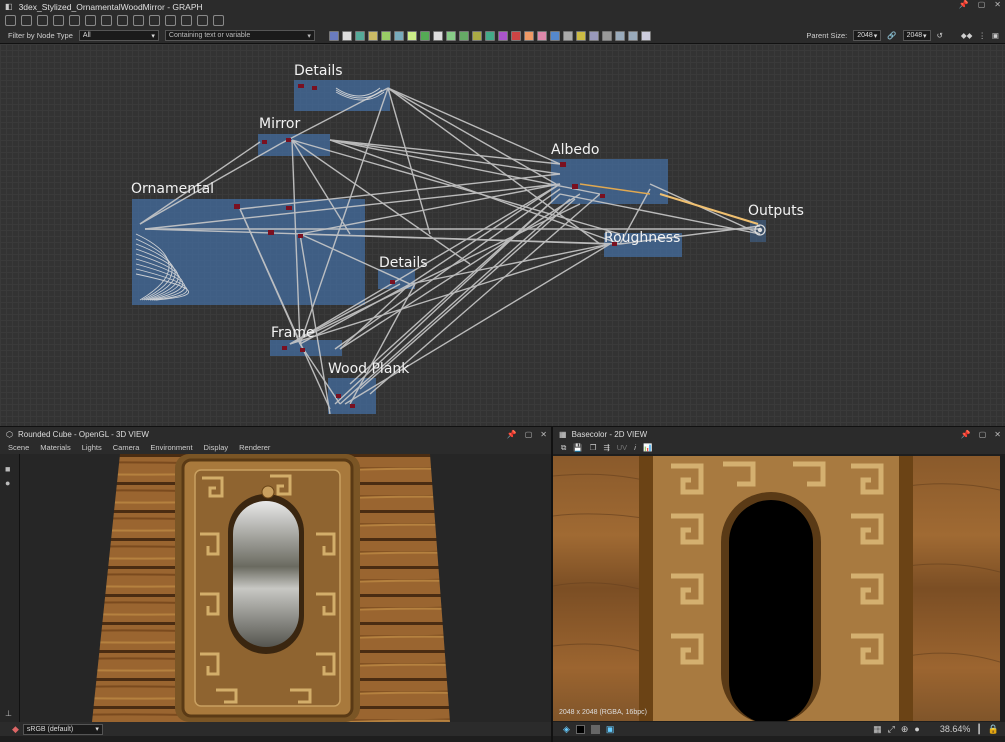  What do you see at coordinates (58, 20) in the screenshot?
I see `info-icon` at bounding box center [58, 20].